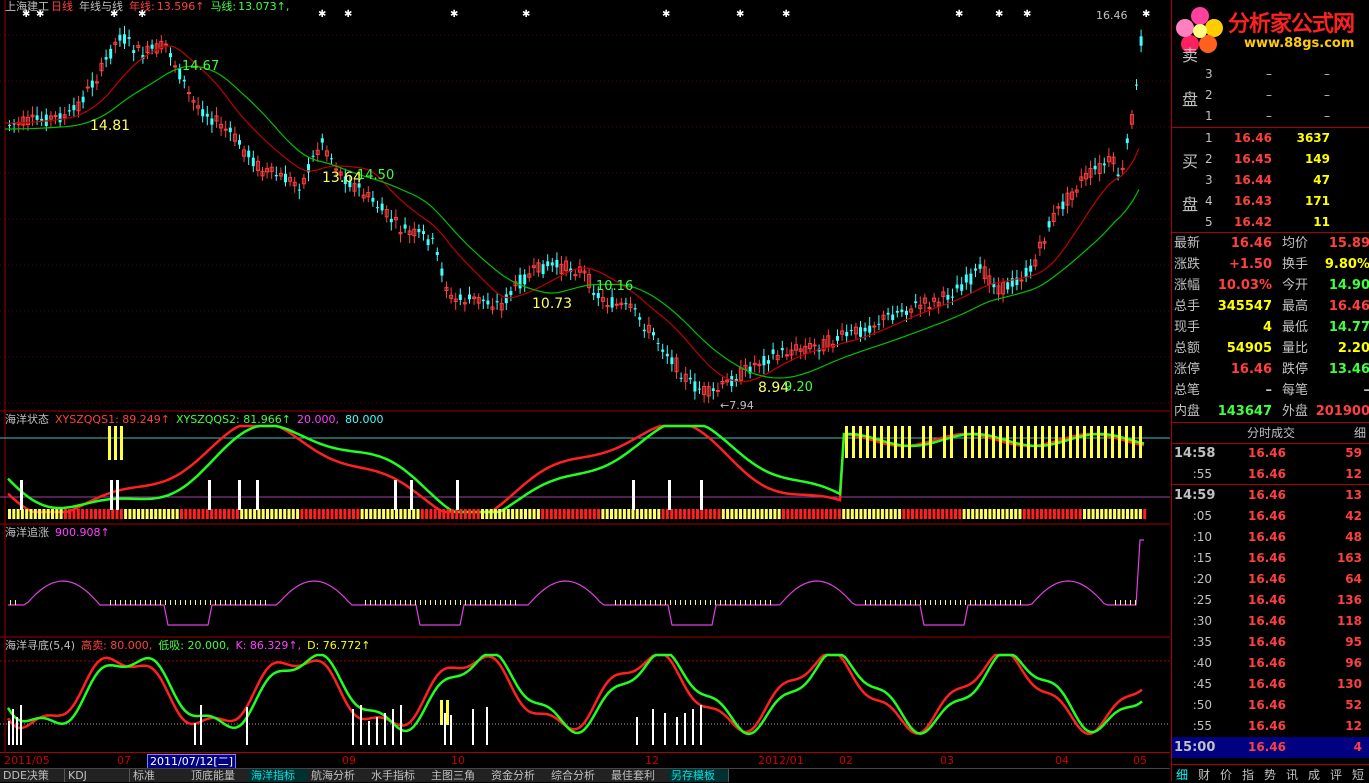  Describe the element at coordinates (1270, 95) in the screenshot. I see `sell-level-2: 2– –` at that location.